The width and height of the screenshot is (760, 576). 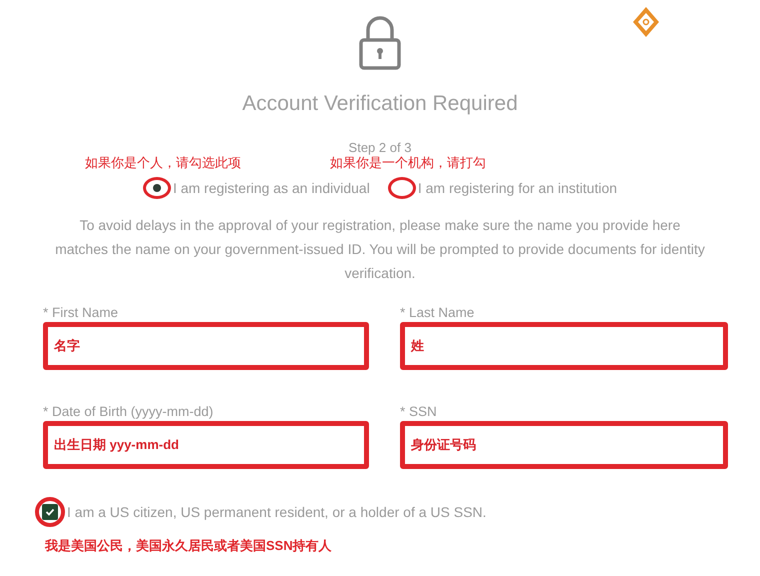 I want to click on checkbox, so click(x=50, y=512).